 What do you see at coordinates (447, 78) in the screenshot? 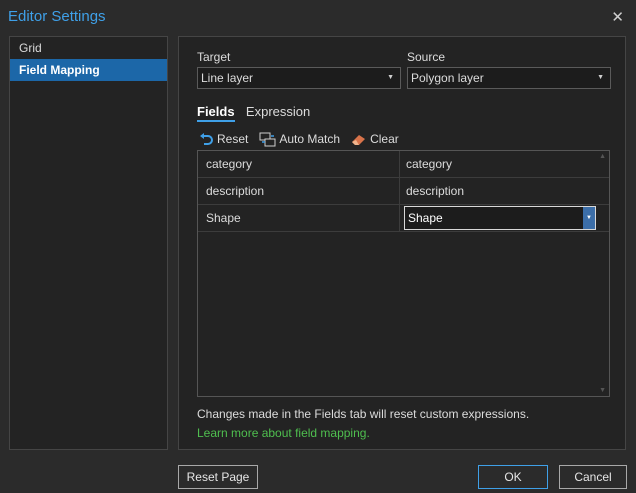
I see `source-layer-value: Polygon layer` at bounding box center [447, 78].